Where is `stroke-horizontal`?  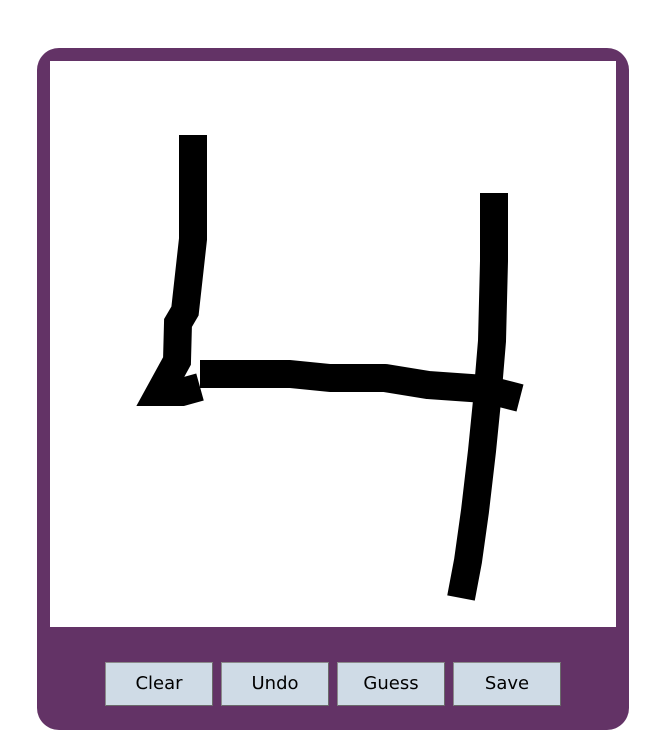 stroke-horizontal is located at coordinates (362, 386).